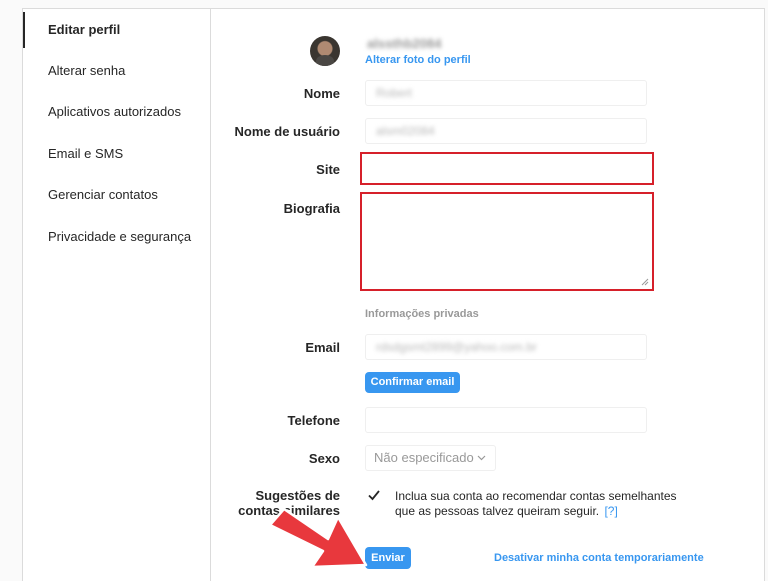 This screenshot has height=581, width=768. What do you see at coordinates (318, 538) in the screenshot?
I see `arrow-icon` at bounding box center [318, 538].